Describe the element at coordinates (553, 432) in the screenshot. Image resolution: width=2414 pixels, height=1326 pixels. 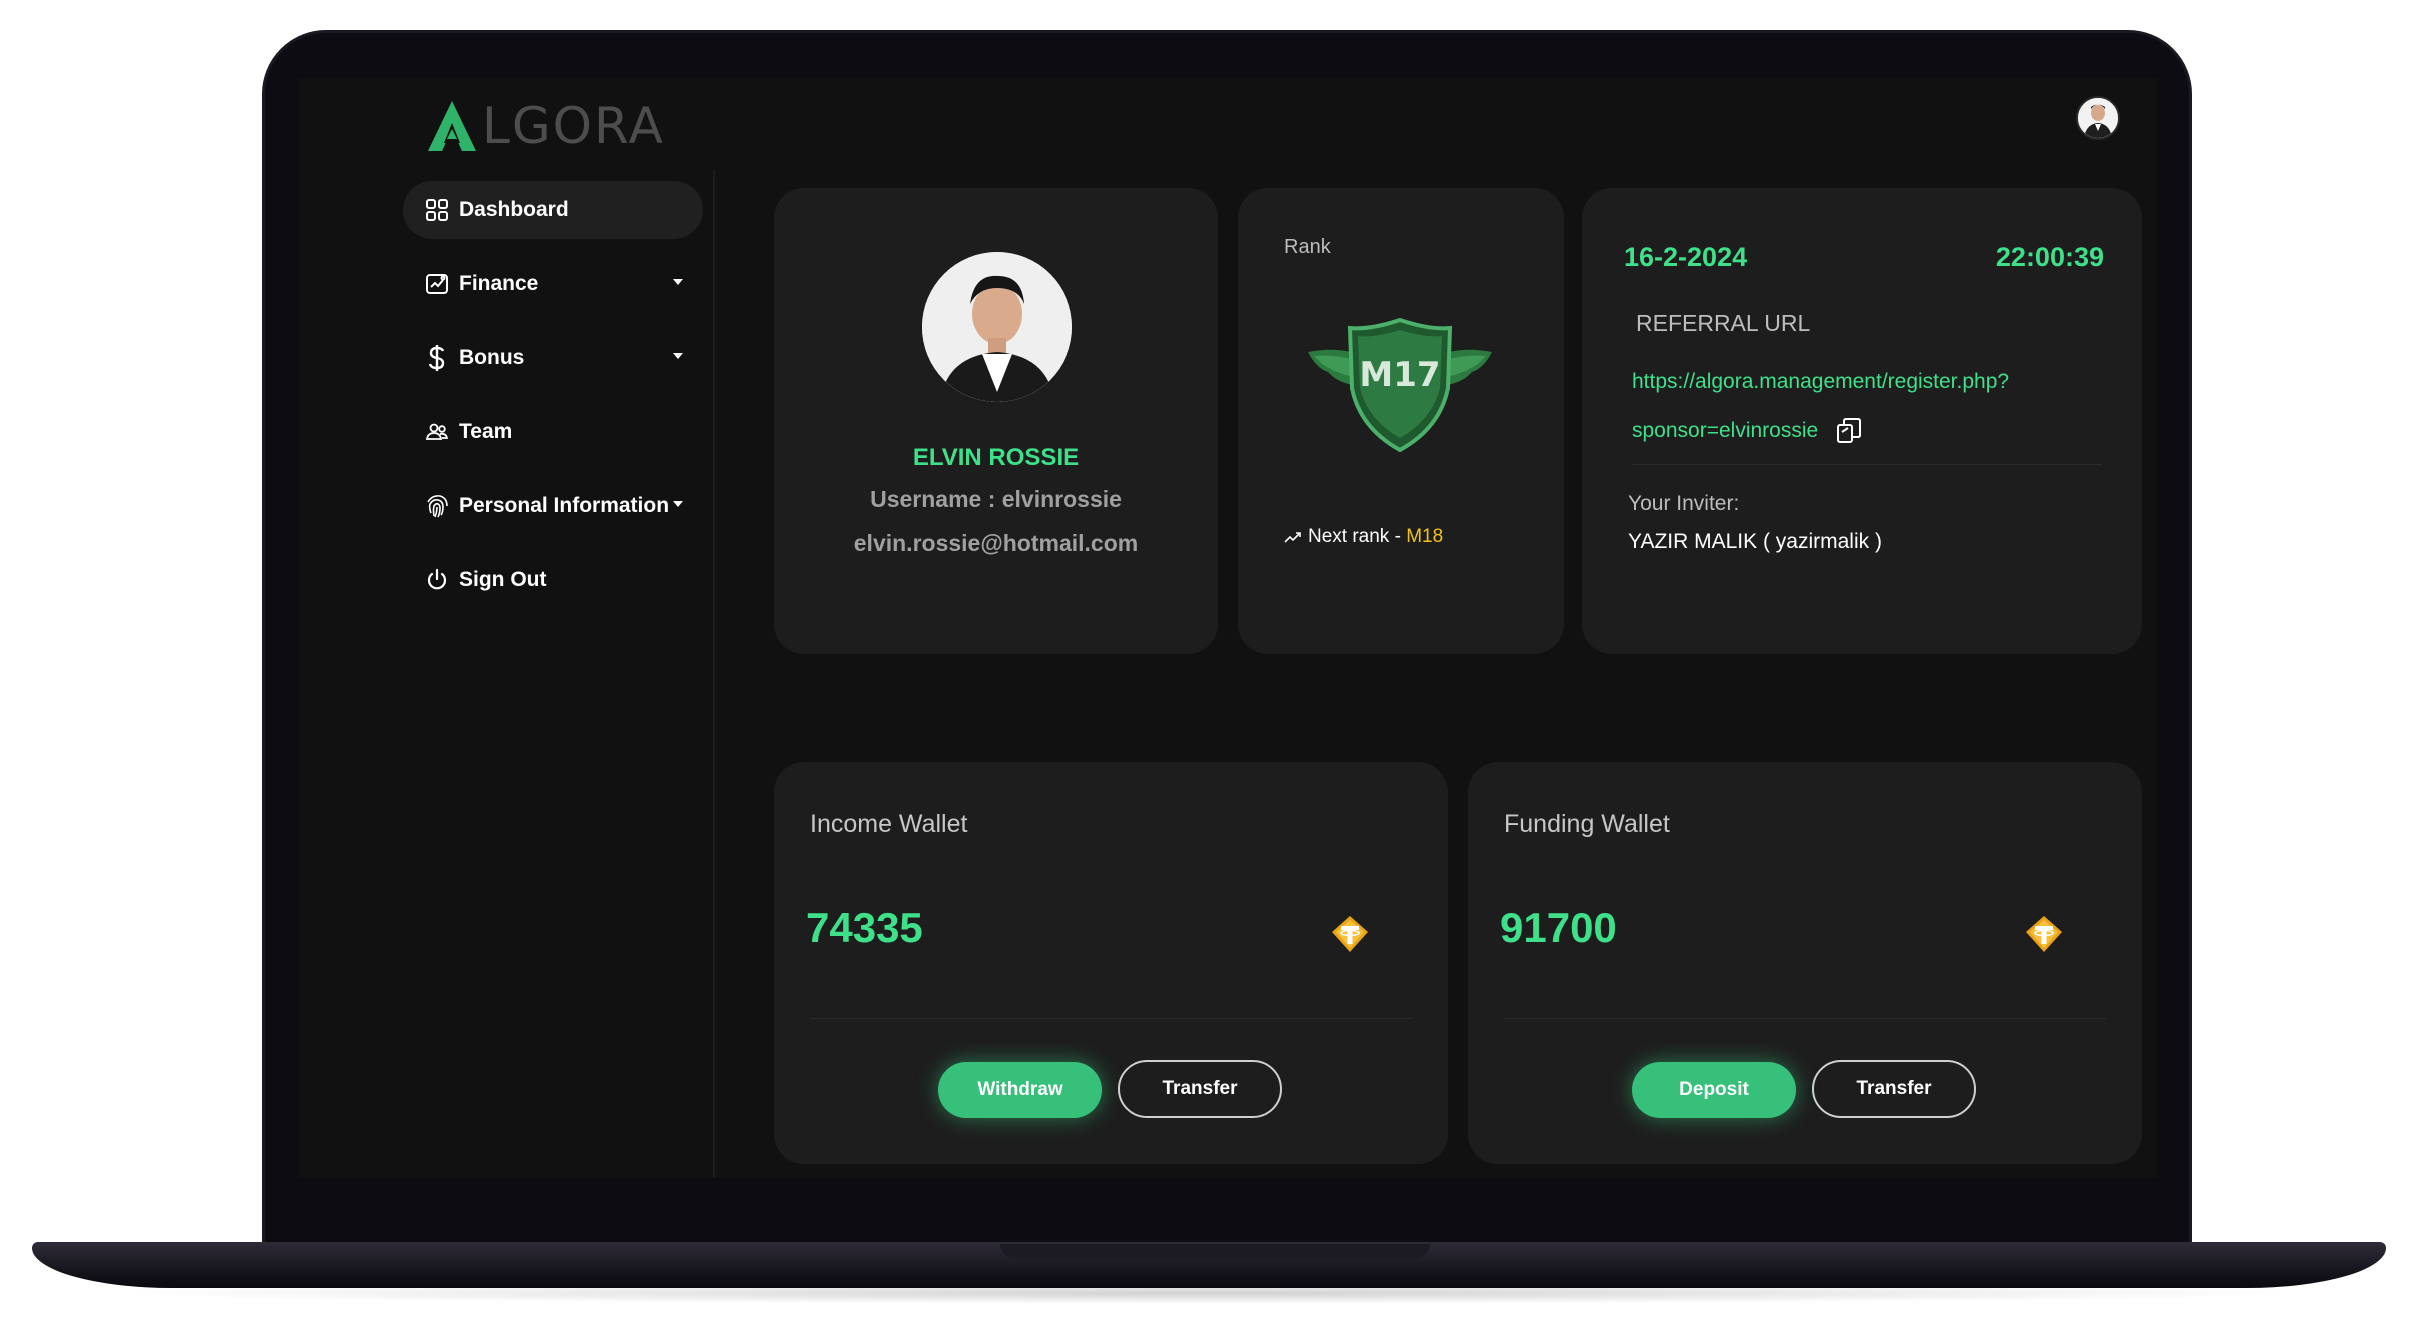
I see `sidebar-item-team: Team` at that location.